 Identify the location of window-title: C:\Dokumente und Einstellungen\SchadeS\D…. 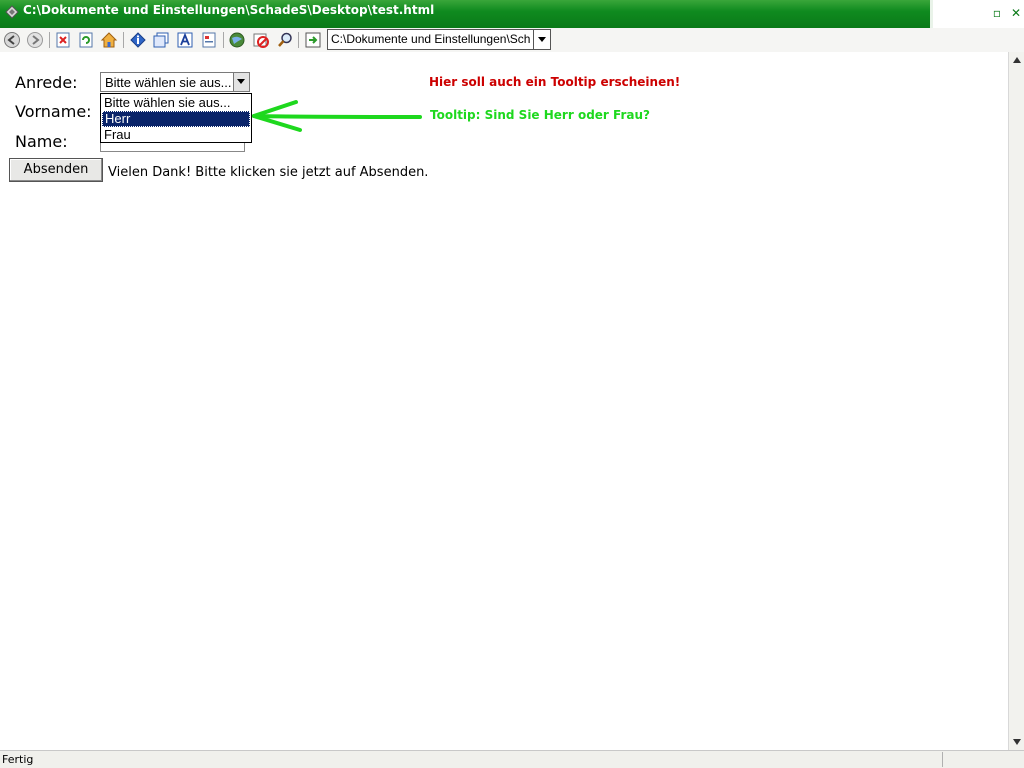
(229, 10).